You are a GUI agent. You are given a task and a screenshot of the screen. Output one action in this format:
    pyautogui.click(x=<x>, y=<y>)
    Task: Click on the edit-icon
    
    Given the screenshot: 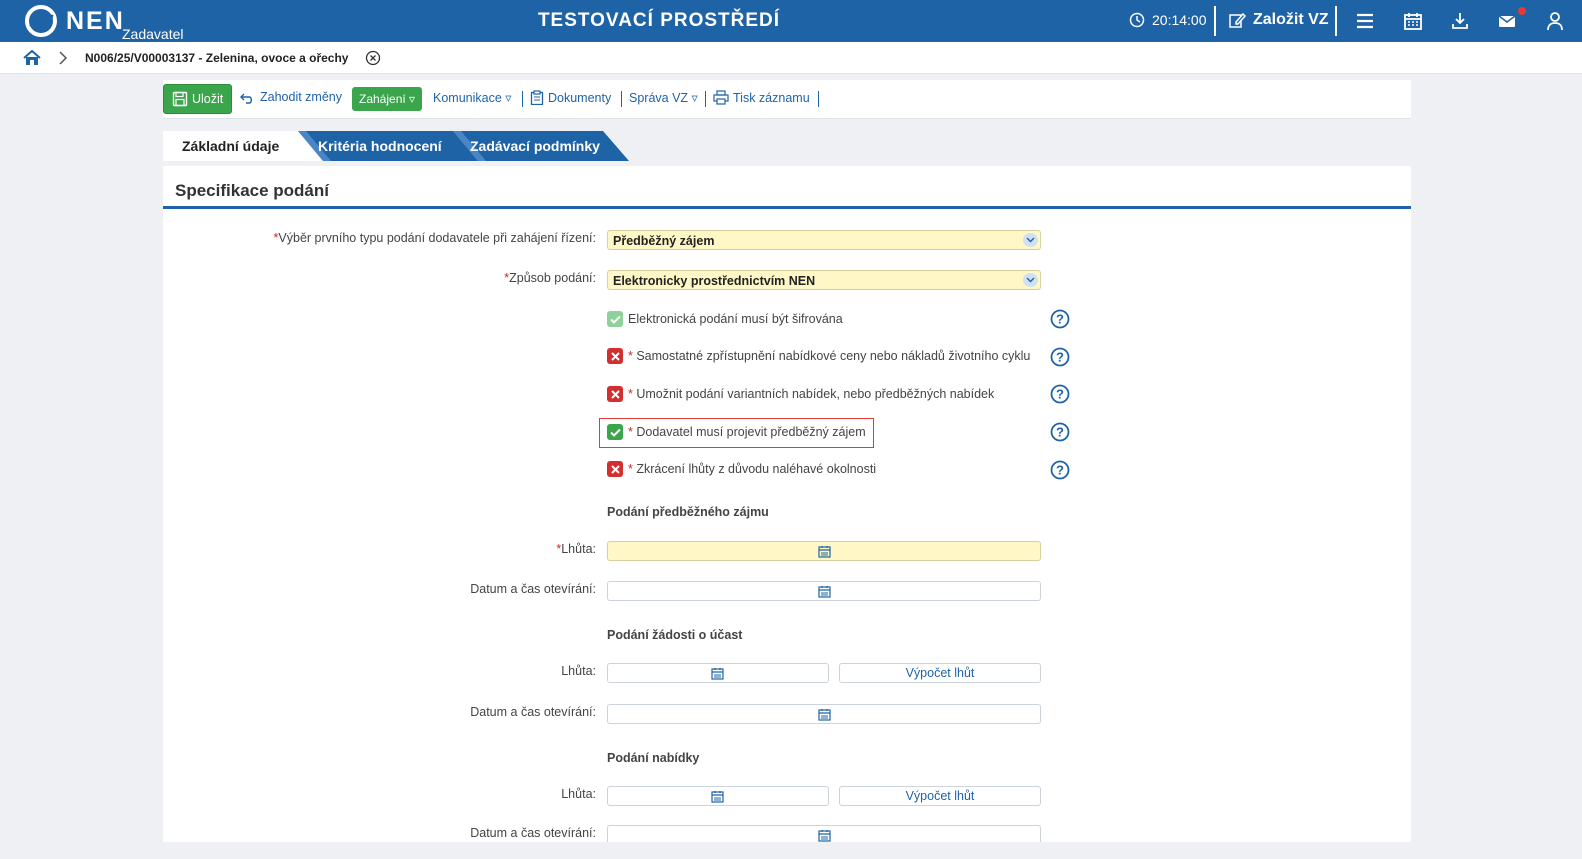 What is the action you would take?
    pyautogui.click(x=1237, y=20)
    